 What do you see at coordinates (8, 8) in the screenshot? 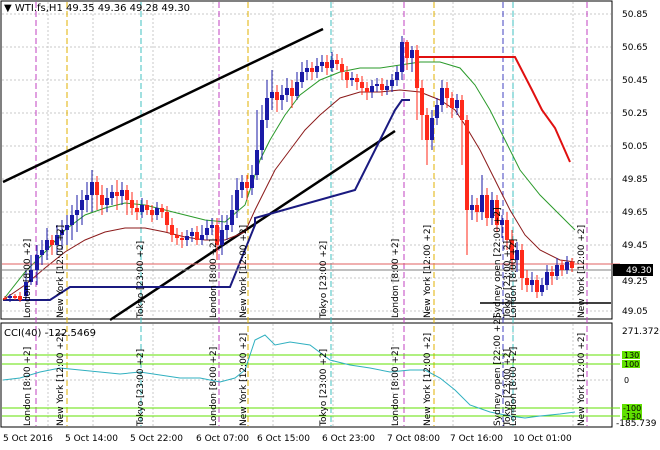
I see `collapse-arrow-icon: ▼` at bounding box center [8, 8].